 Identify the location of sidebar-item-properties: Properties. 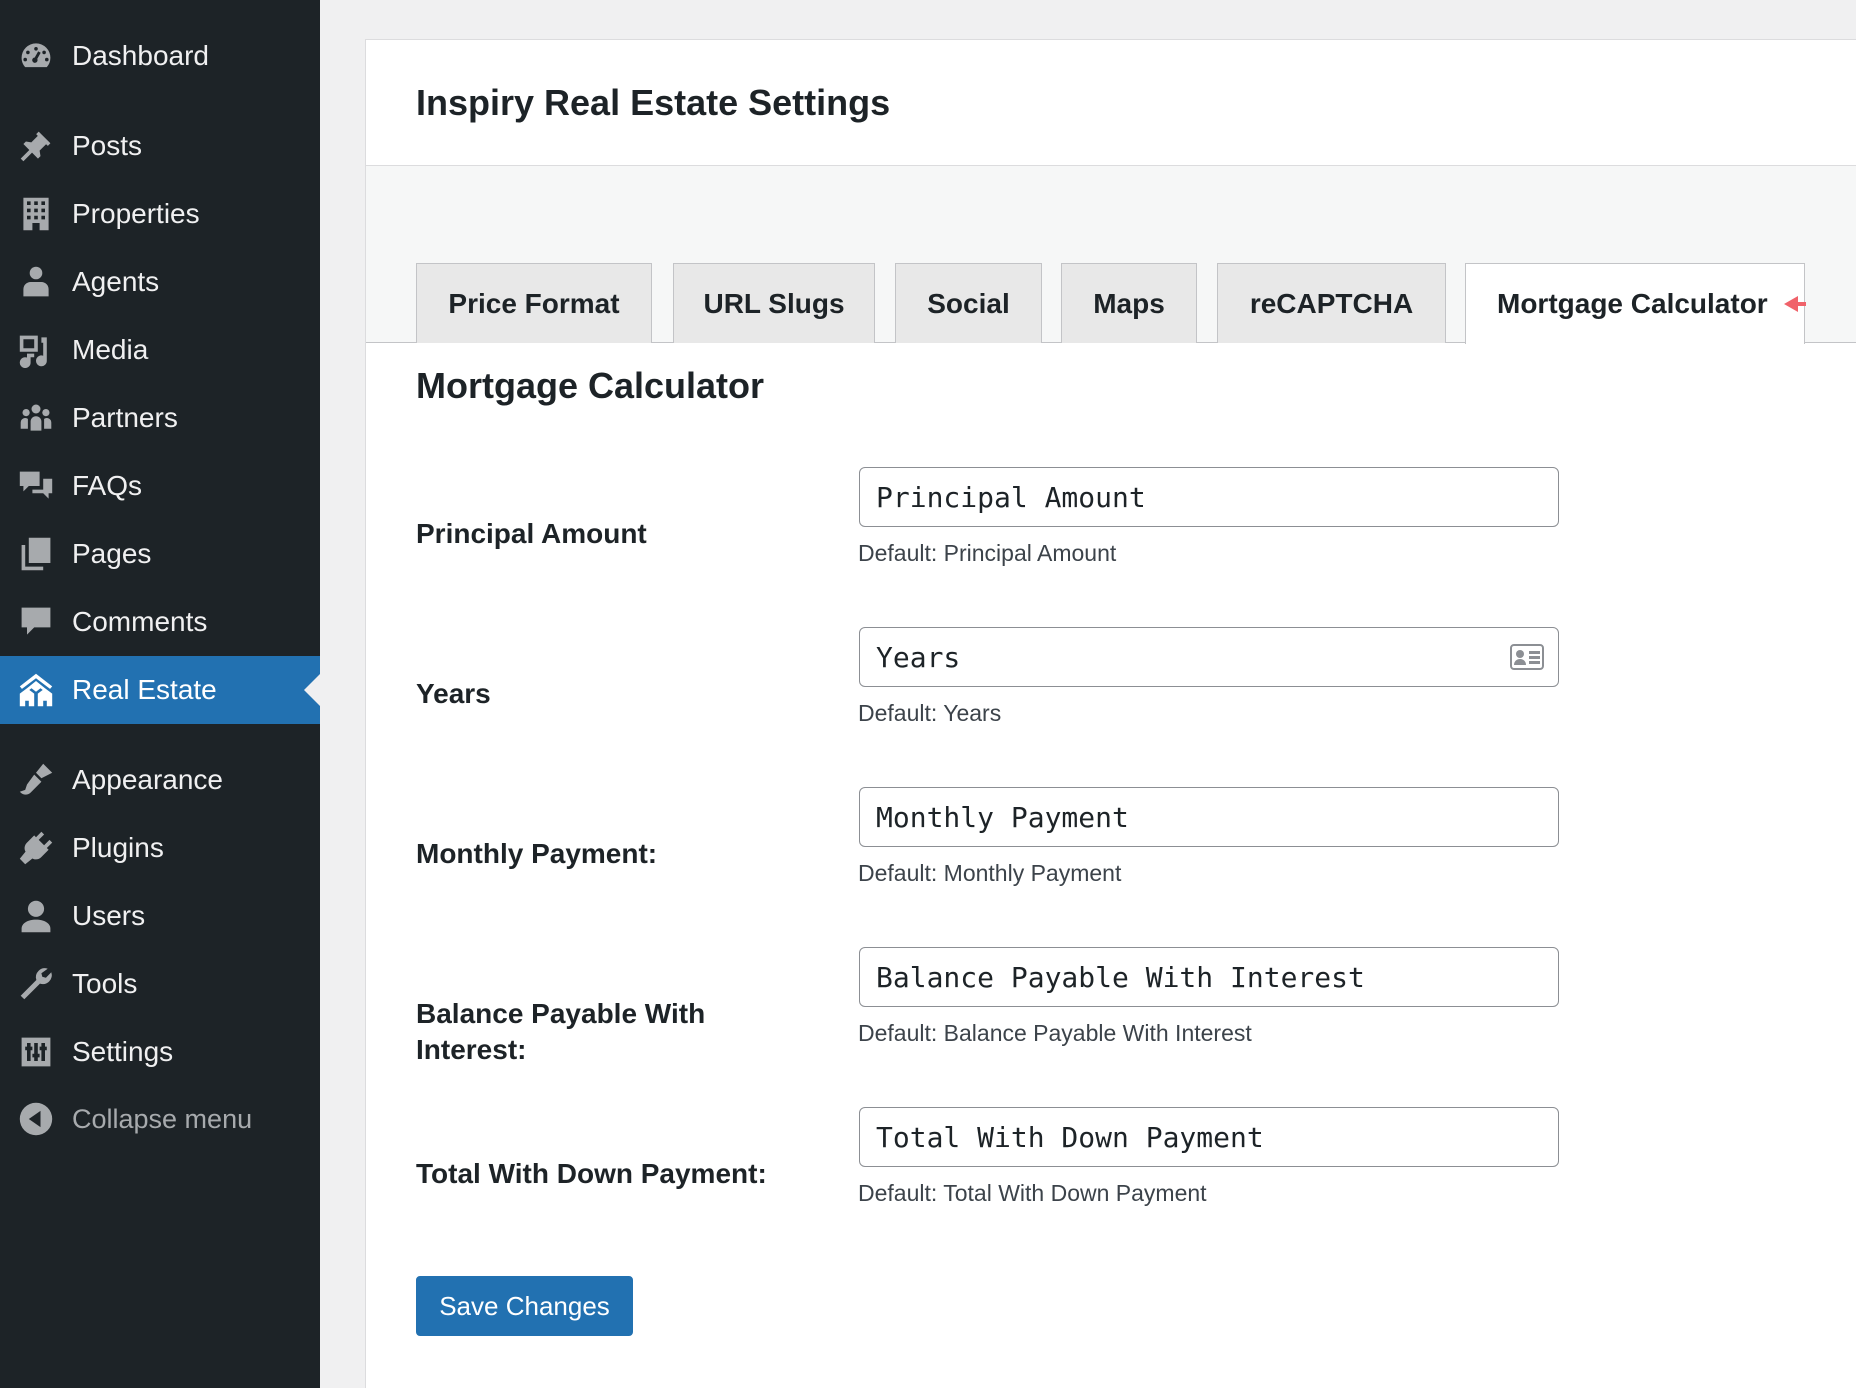
(160, 214).